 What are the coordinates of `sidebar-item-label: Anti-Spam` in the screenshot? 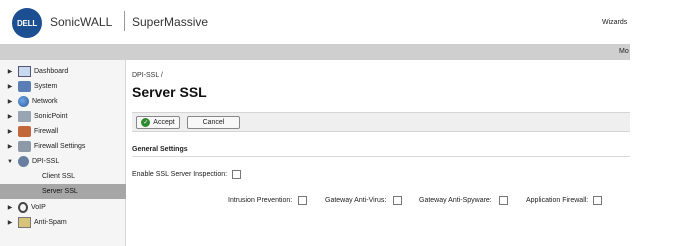 It's located at (50, 222).